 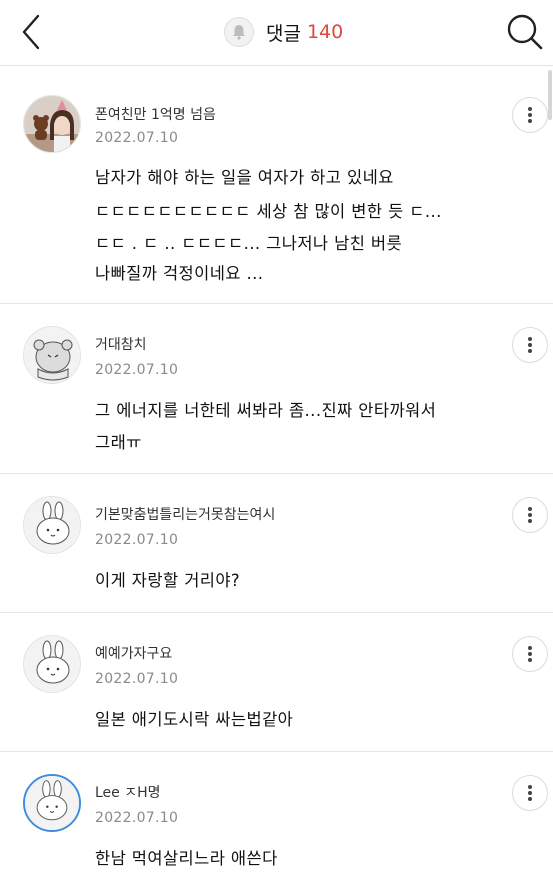 I want to click on bell-icon, so click(x=239, y=32).